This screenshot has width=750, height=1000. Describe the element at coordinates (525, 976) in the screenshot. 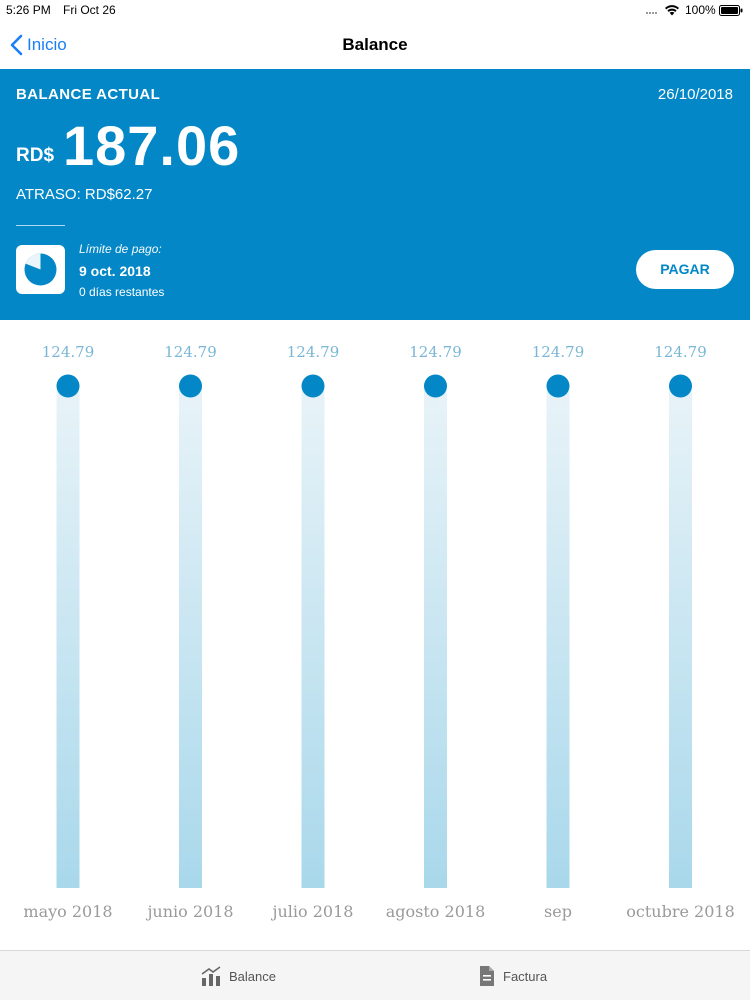

I see `tab-invoice-label: Factura` at that location.